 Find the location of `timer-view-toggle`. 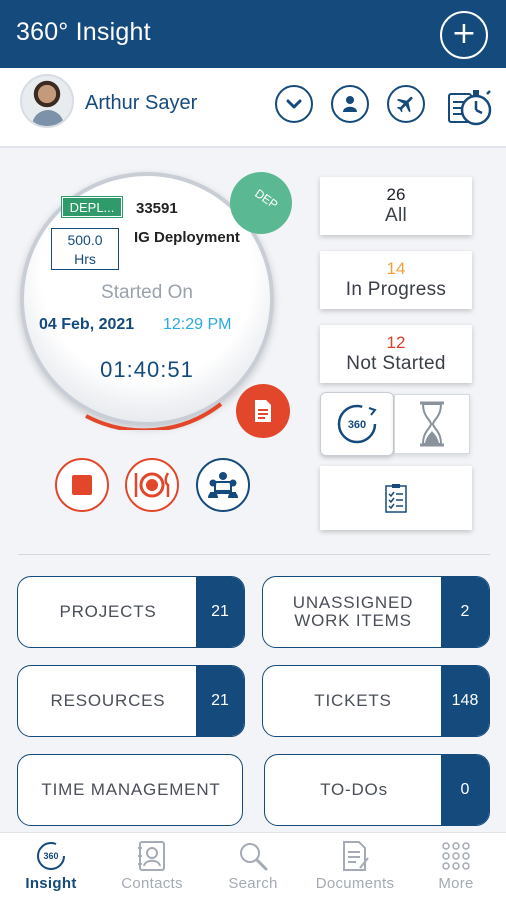

timer-view-toggle is located at coordinates (432, 424).